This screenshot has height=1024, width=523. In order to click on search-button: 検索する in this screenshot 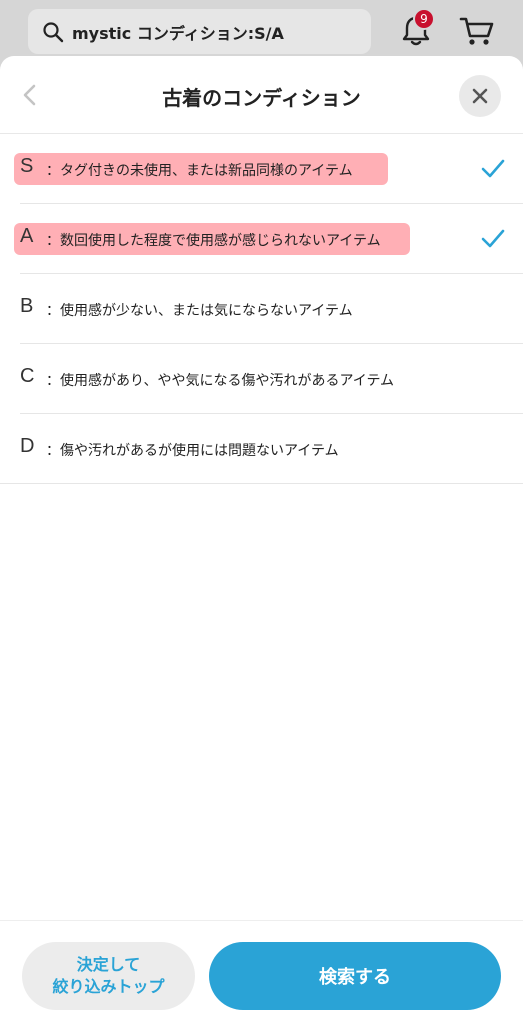, I will do `click(355, 976)`.